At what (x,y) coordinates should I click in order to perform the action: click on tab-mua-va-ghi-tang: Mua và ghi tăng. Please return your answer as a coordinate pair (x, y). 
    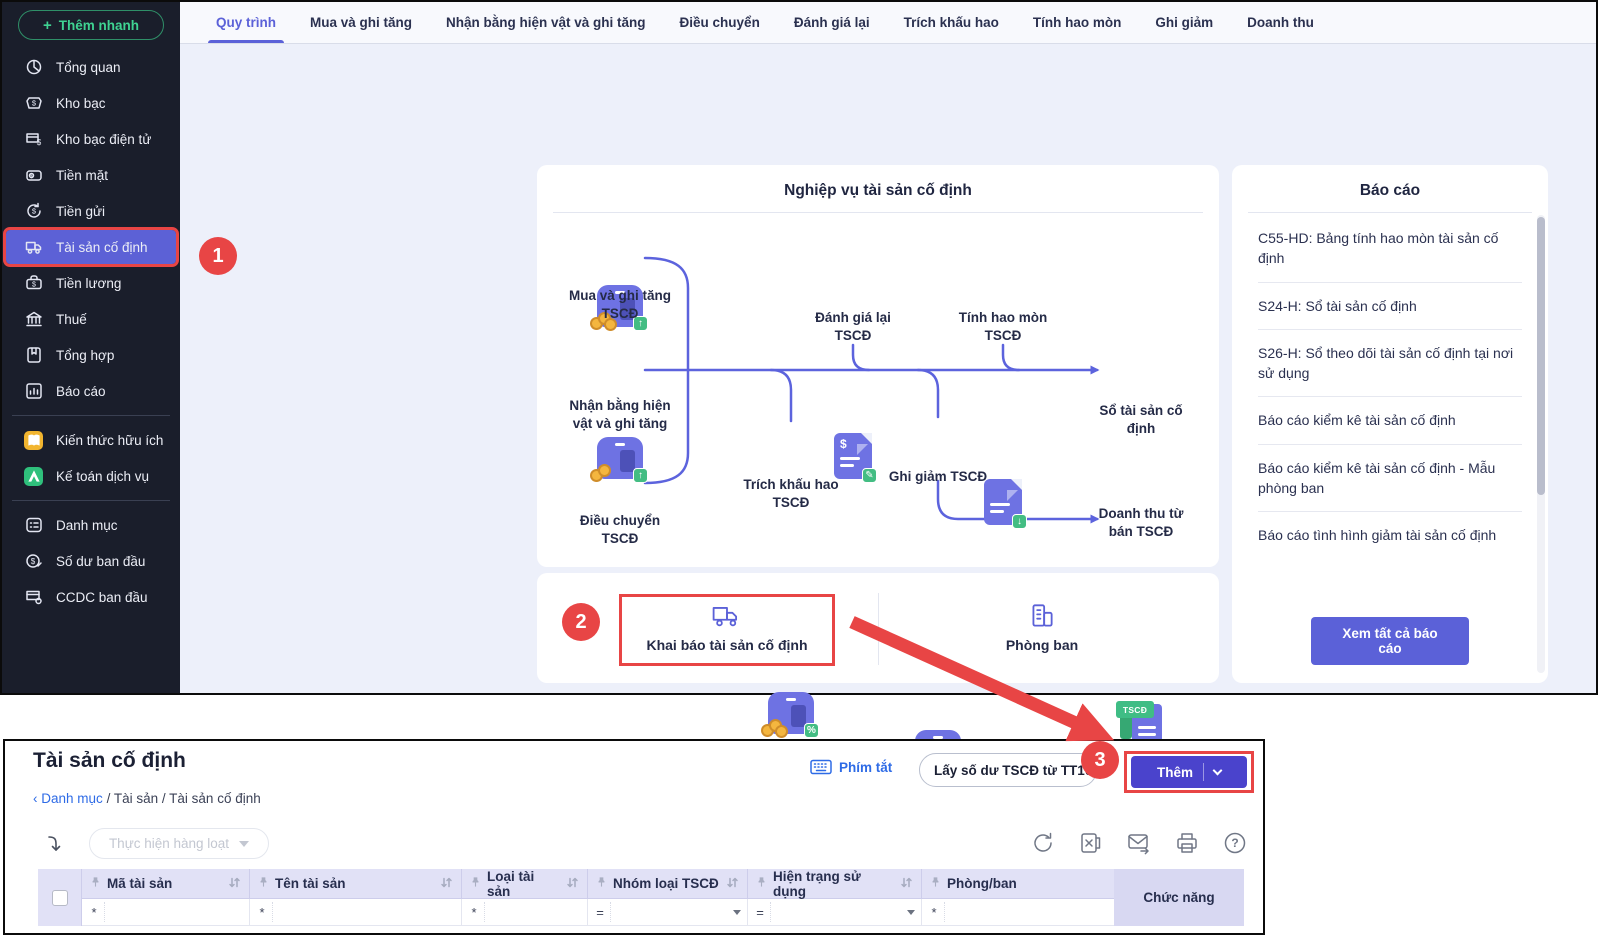
    Looking at the image, I should click on (361, 22).